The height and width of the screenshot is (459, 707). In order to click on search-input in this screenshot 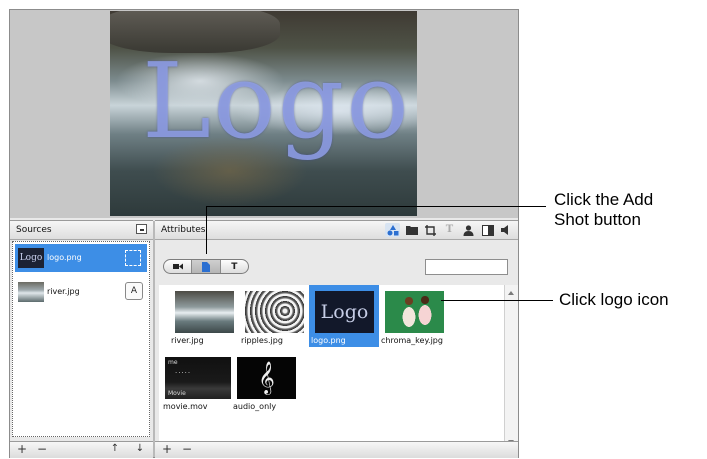, I will do `click(466, 267)`.